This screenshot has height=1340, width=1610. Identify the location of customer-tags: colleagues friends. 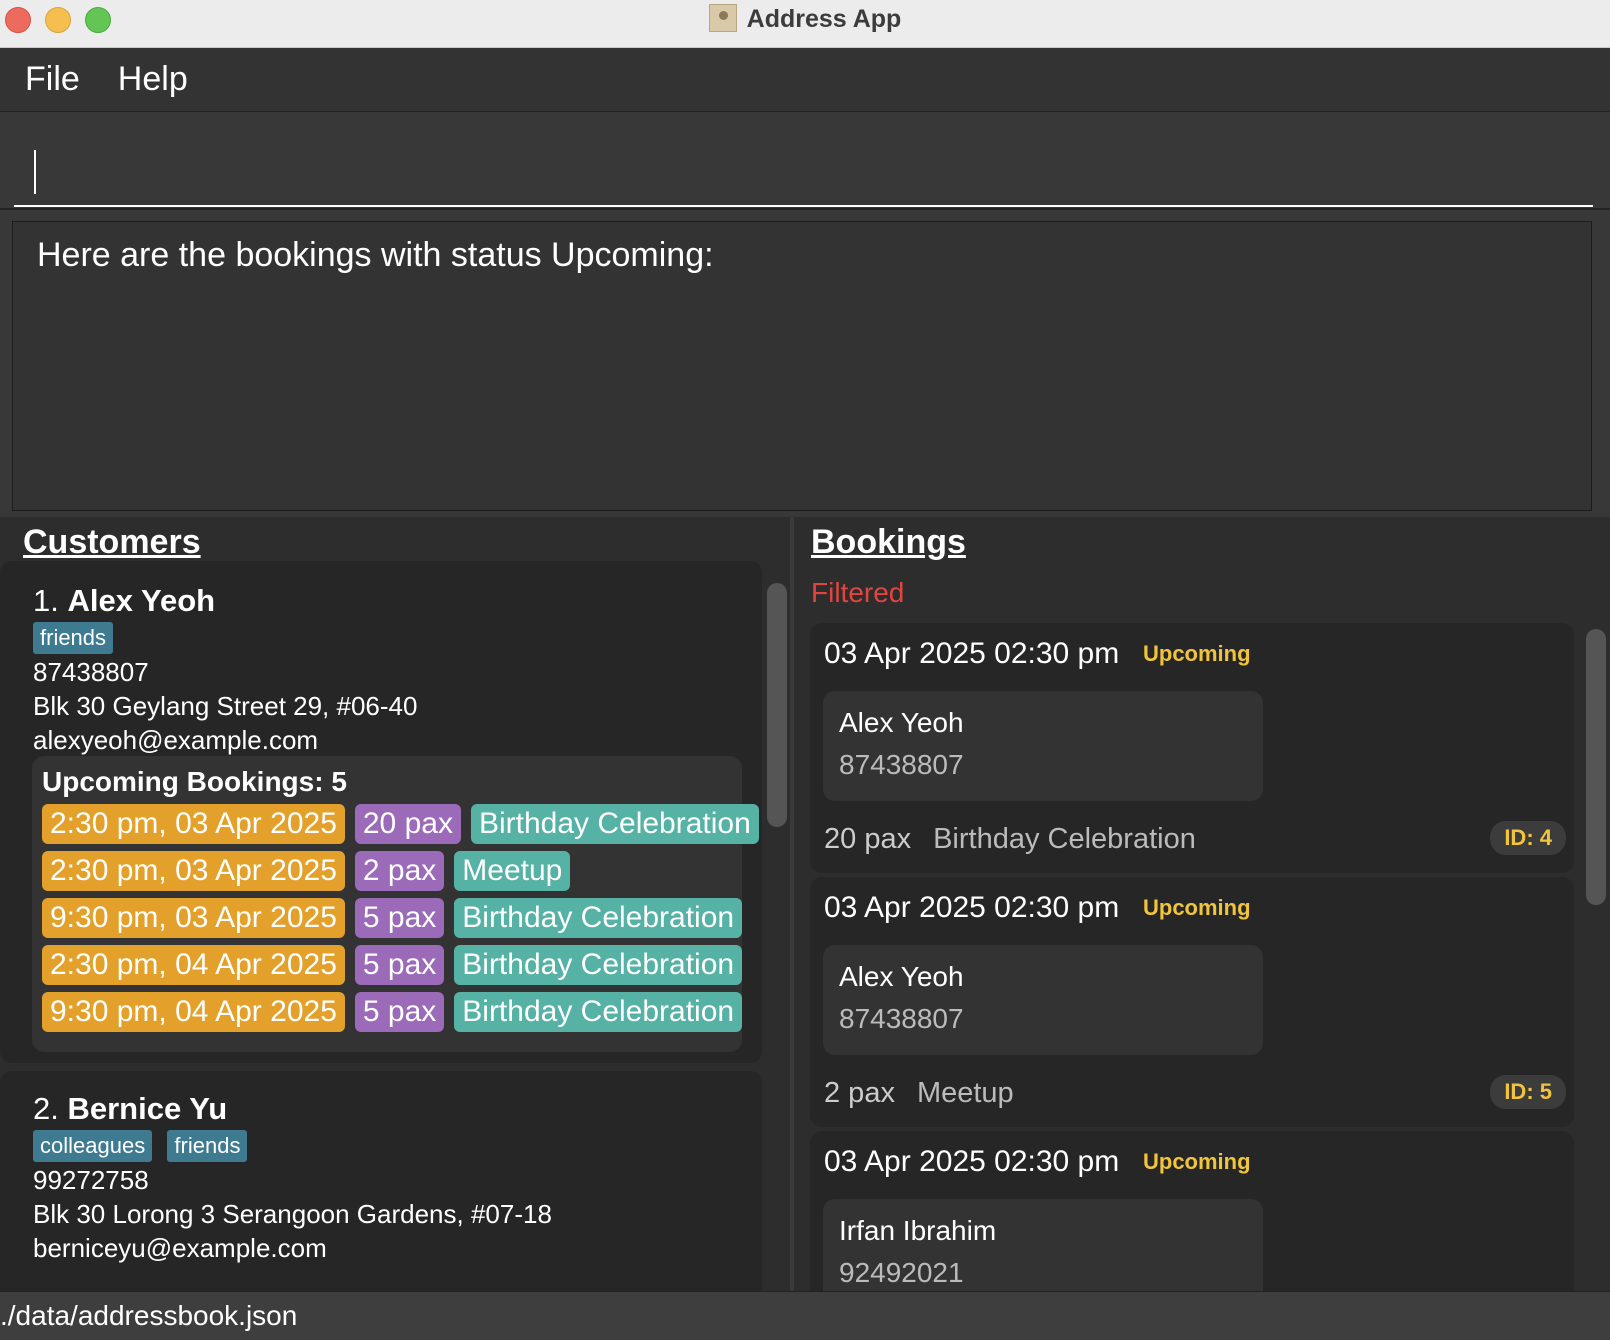
(144, 1145).